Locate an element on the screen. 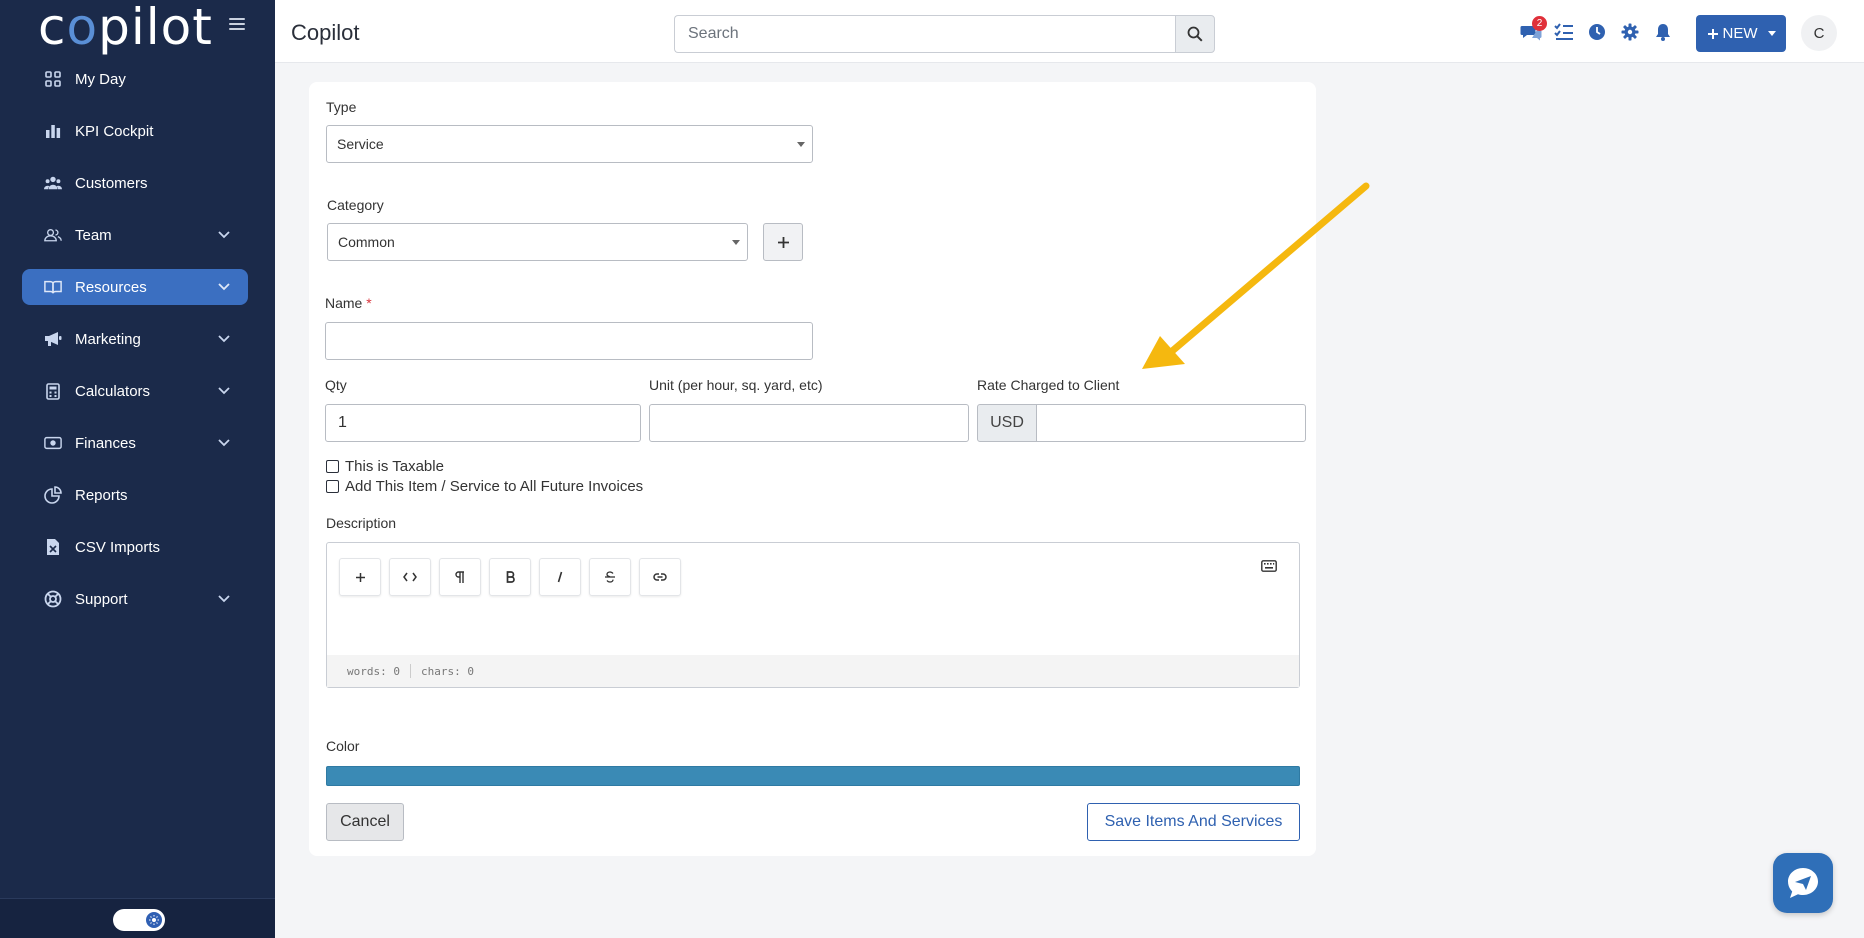 This screenshot has height=938, width=1864. strikethrough-icon is located at coordinates (610, 577).